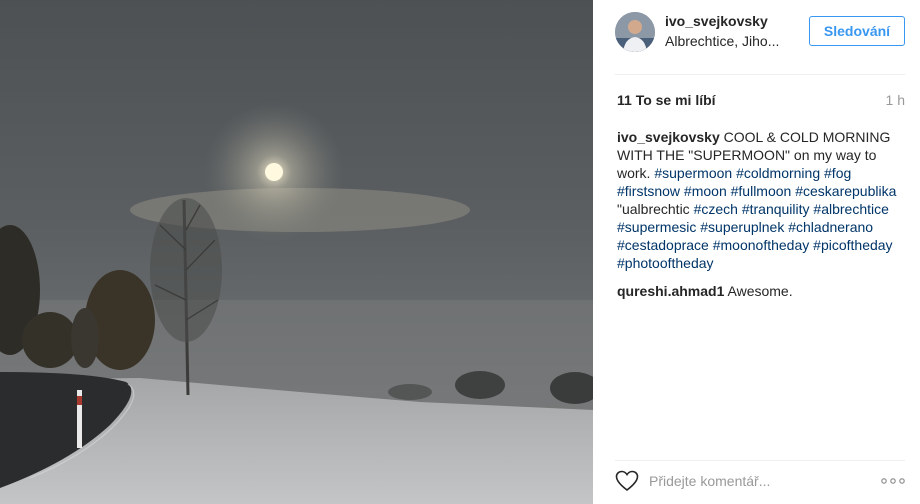  What do you see at coordinates (761, 245) in the screenshot?
I see `hashtag: #moonoftheday` at bounding box center [761, 245].